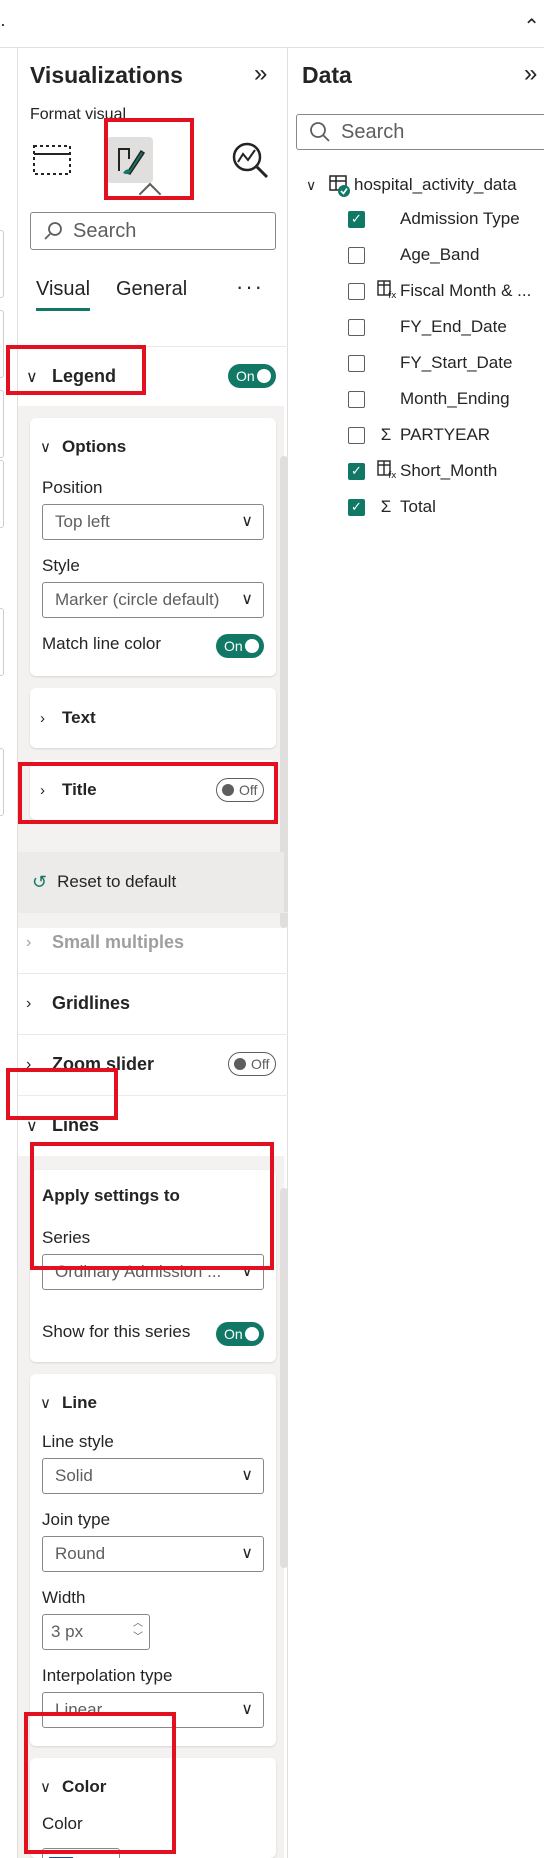  I want to click on section-gridlines: › Gridlines, so click(153, 1003).